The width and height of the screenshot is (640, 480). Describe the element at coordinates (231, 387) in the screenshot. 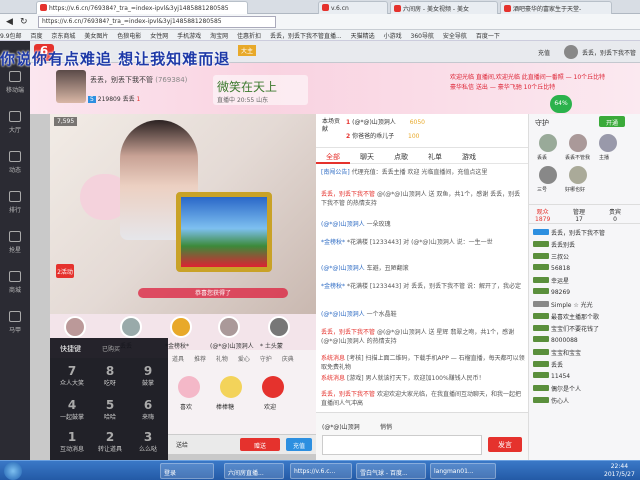

I see `lollipop-gift-icon` at that location.